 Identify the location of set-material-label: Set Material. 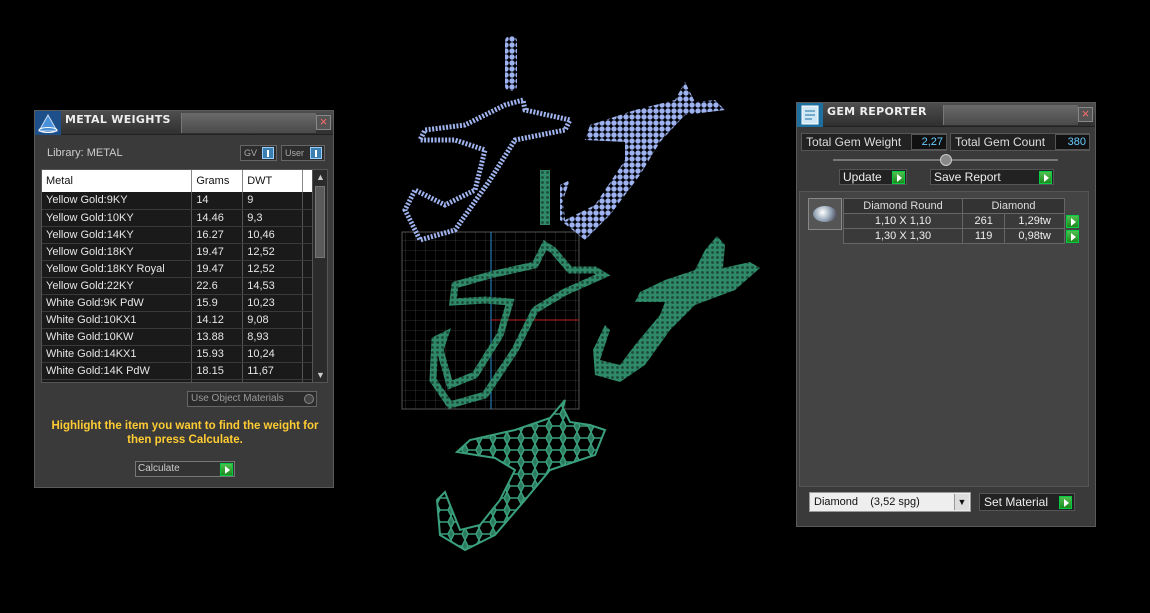
(1016, 502).